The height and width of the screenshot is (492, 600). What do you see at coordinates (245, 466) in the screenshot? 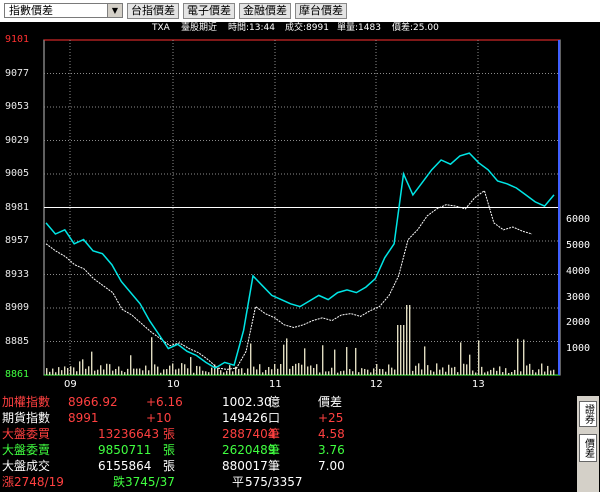
I see `trade-orders: 880017` at bounding box center [245, 466].